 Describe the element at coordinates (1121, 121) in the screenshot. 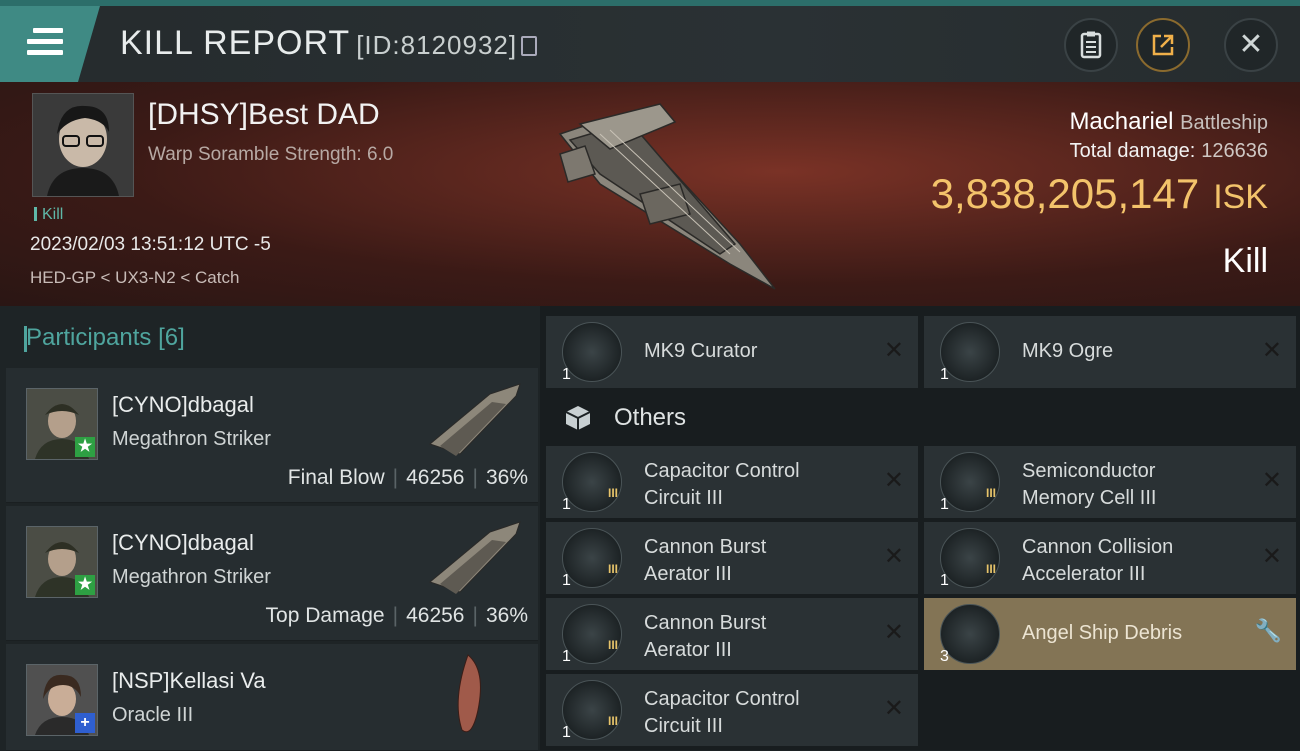

I see `victim-ship-name: Machariel` at that location.